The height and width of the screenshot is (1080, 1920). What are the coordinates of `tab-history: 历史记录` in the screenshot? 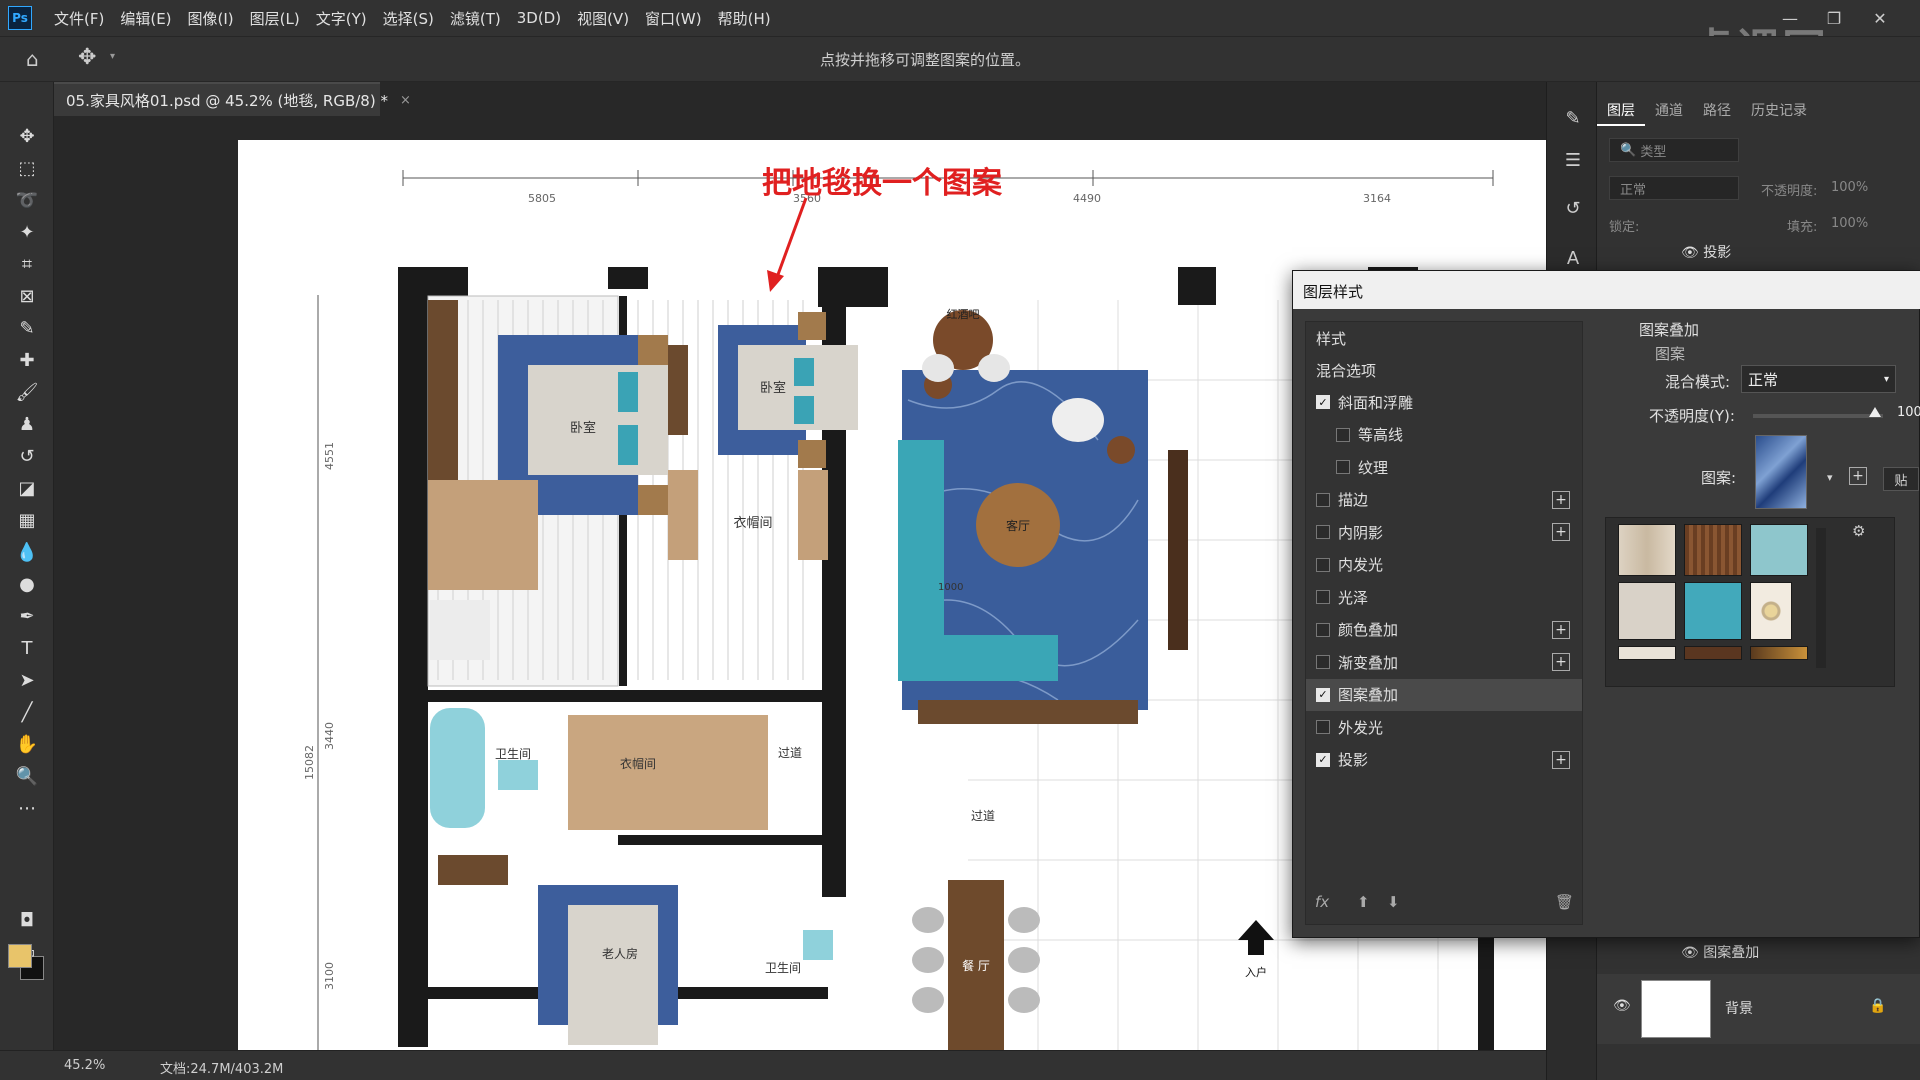 It's located at (1779, 111).